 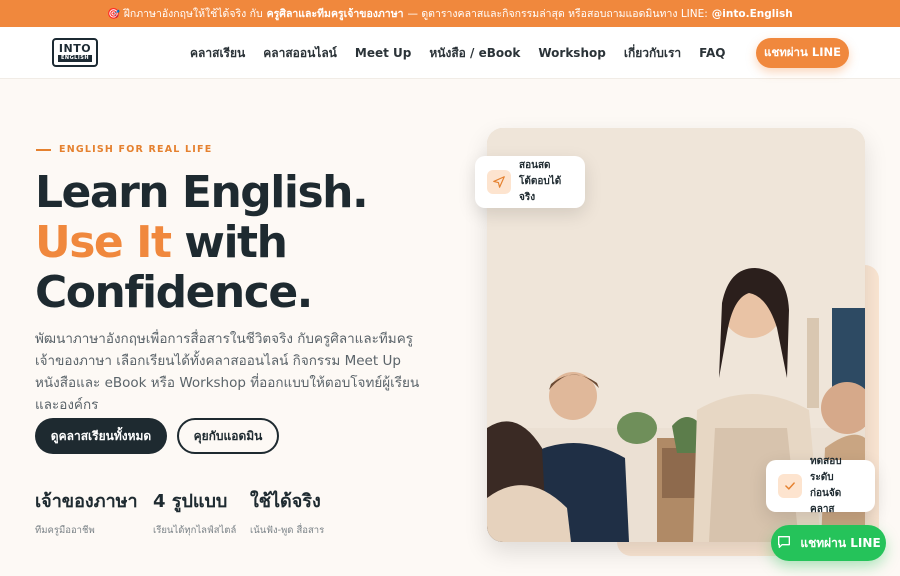 I want to click on eyebrow-text: ENGLISH FOR REAL LIFE, so click(x=136, y=149).